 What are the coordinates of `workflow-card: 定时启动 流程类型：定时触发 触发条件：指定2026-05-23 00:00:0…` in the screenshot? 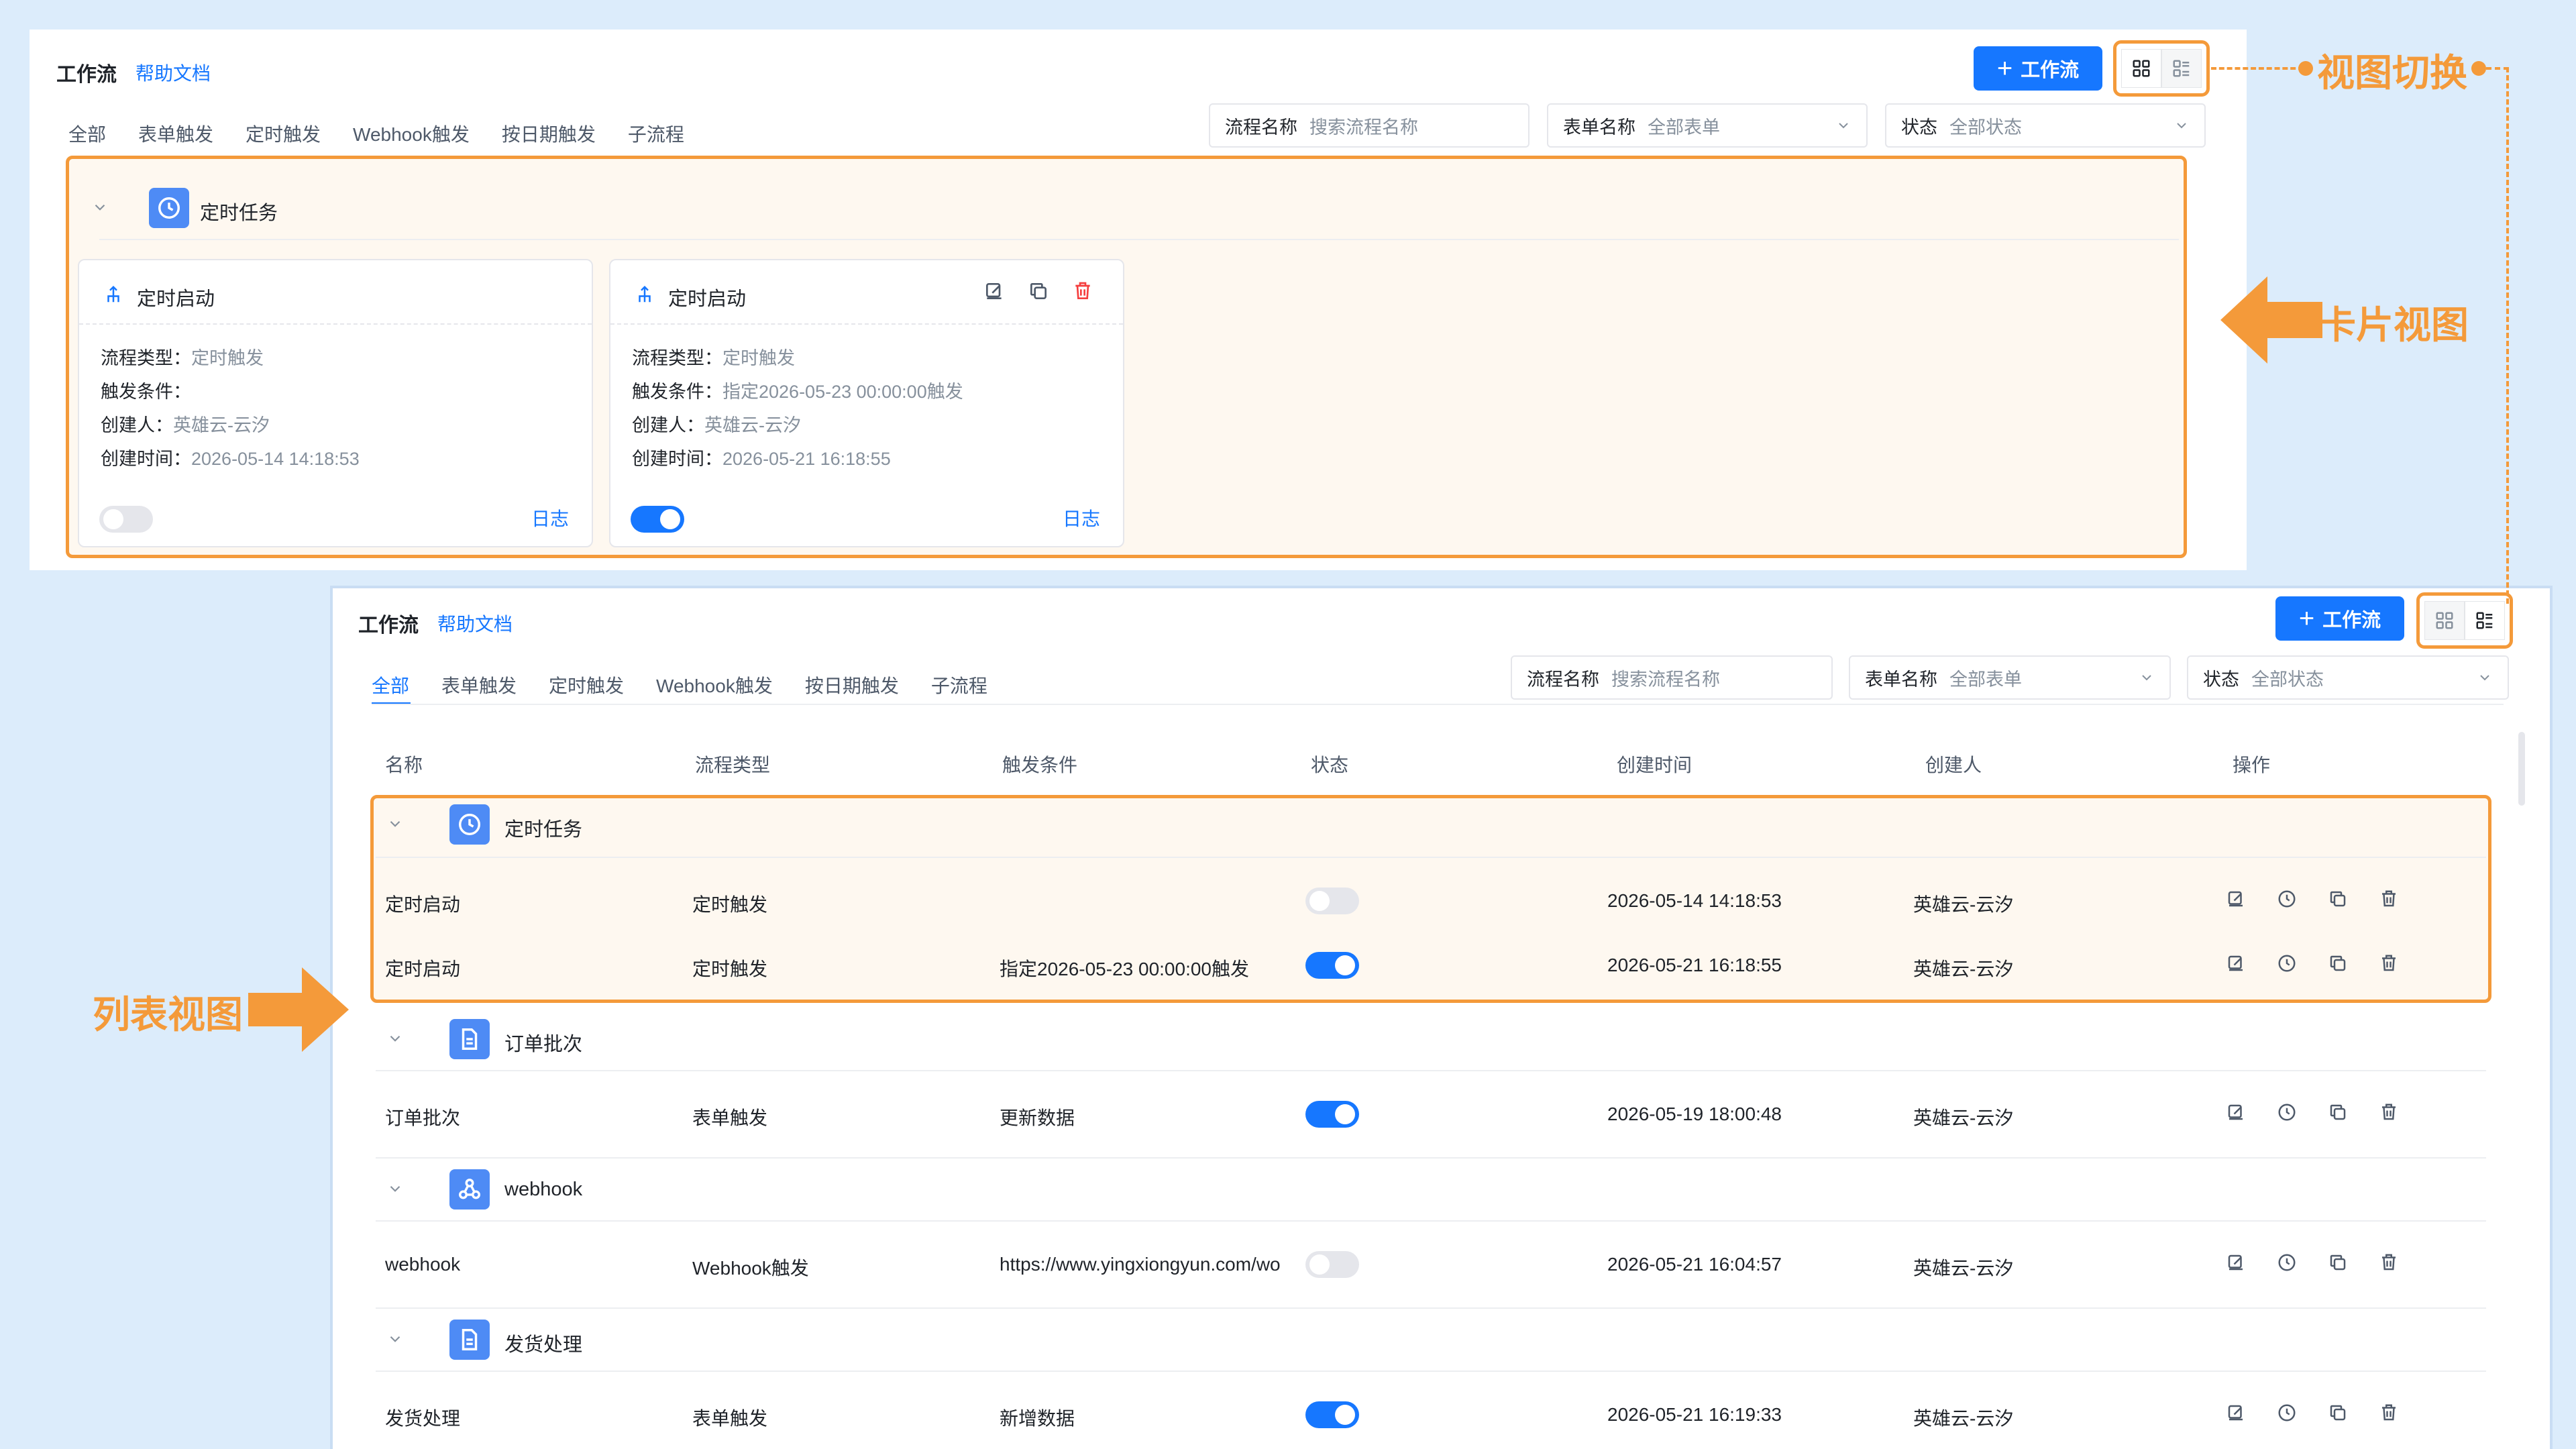 It's located at (866, 403).